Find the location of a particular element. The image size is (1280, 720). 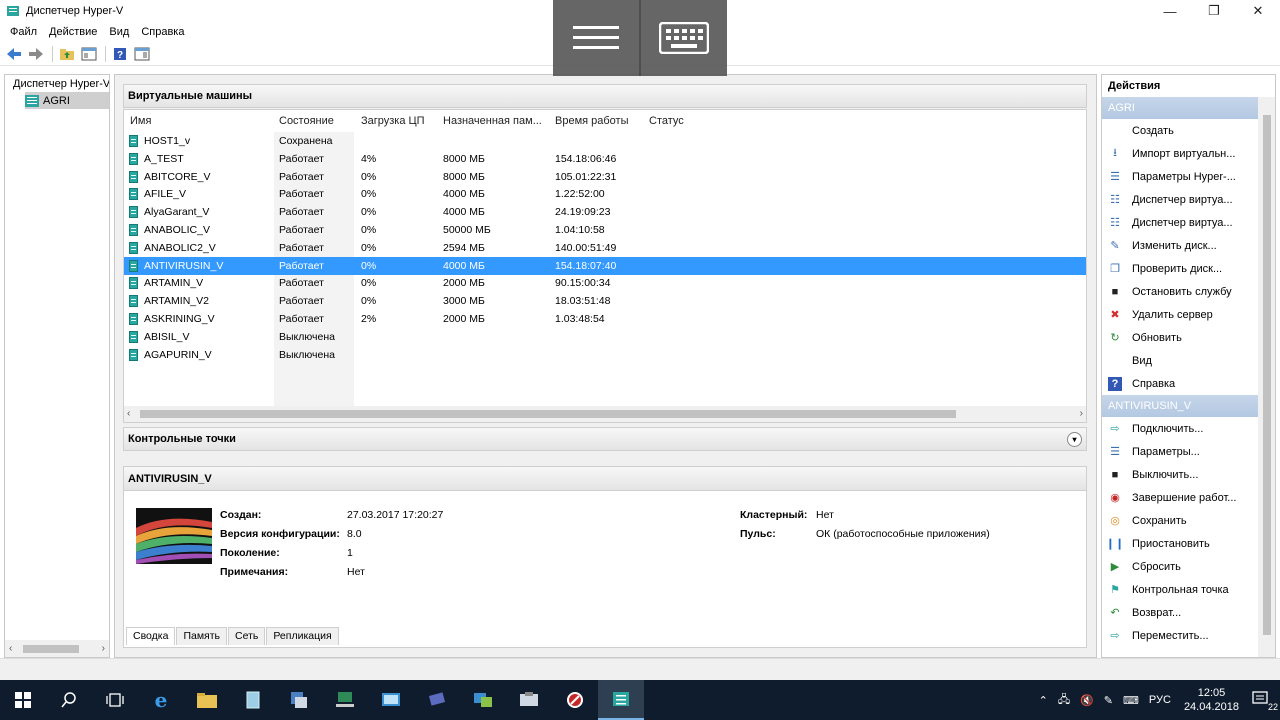

vm-row: AGAPURIN_V Выключена is located at coordinates (605, 355).